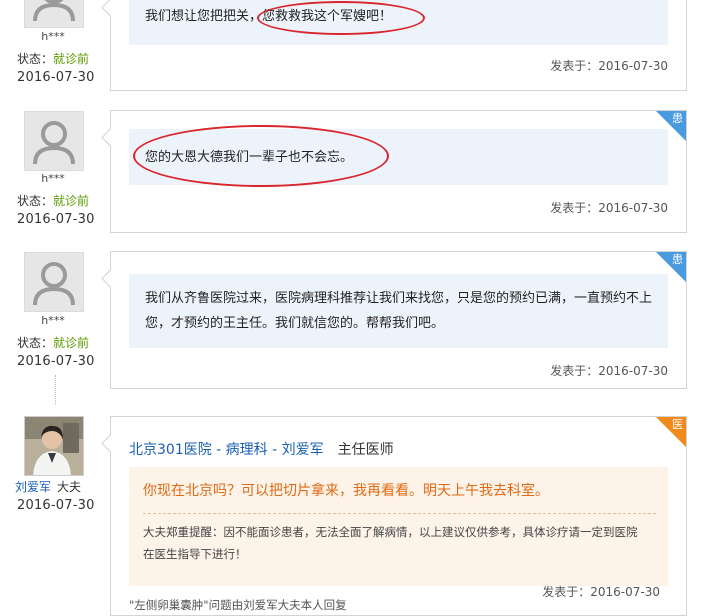 This screenshot has height=616, width=716. What do you see at coordinates (69, 487) in the screenshot?
I see `doctor-role: 大夫` at bounding box center [69, 487].